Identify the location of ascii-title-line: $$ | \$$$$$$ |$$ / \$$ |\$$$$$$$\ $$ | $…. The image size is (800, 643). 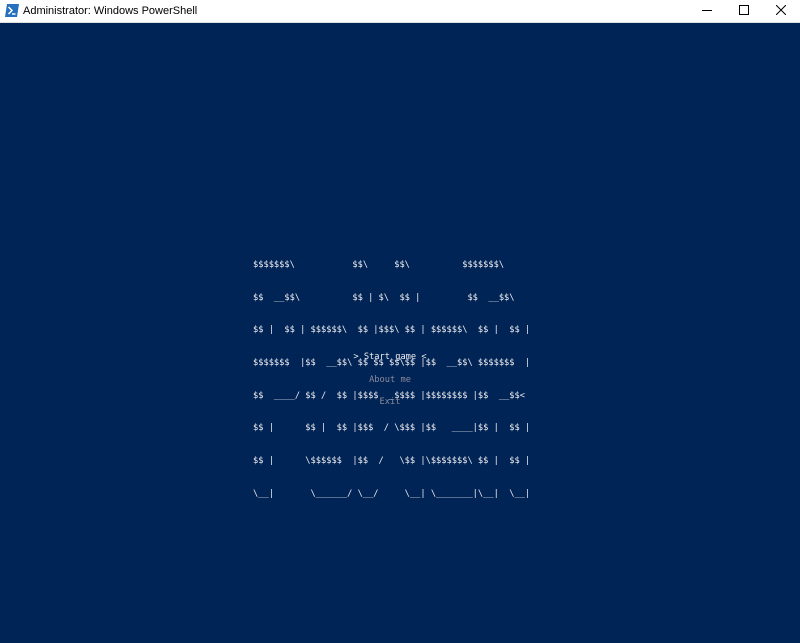
(392, 461).